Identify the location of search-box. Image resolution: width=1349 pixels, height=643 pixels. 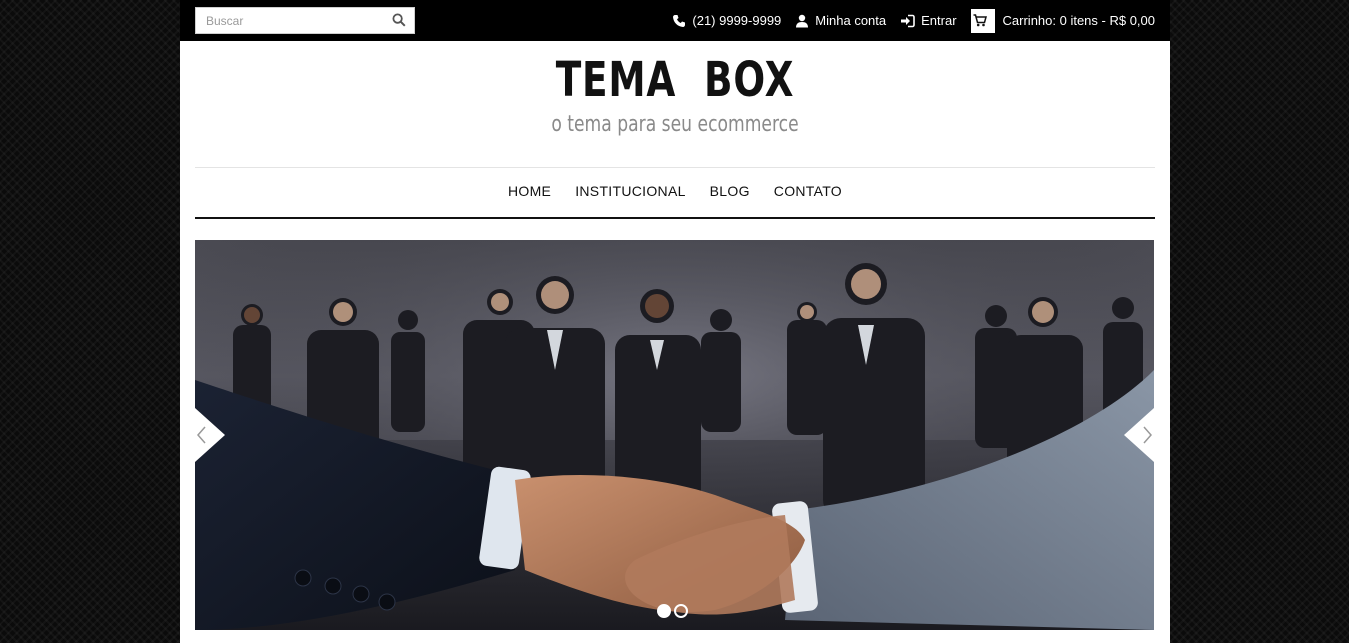
(305, 20).